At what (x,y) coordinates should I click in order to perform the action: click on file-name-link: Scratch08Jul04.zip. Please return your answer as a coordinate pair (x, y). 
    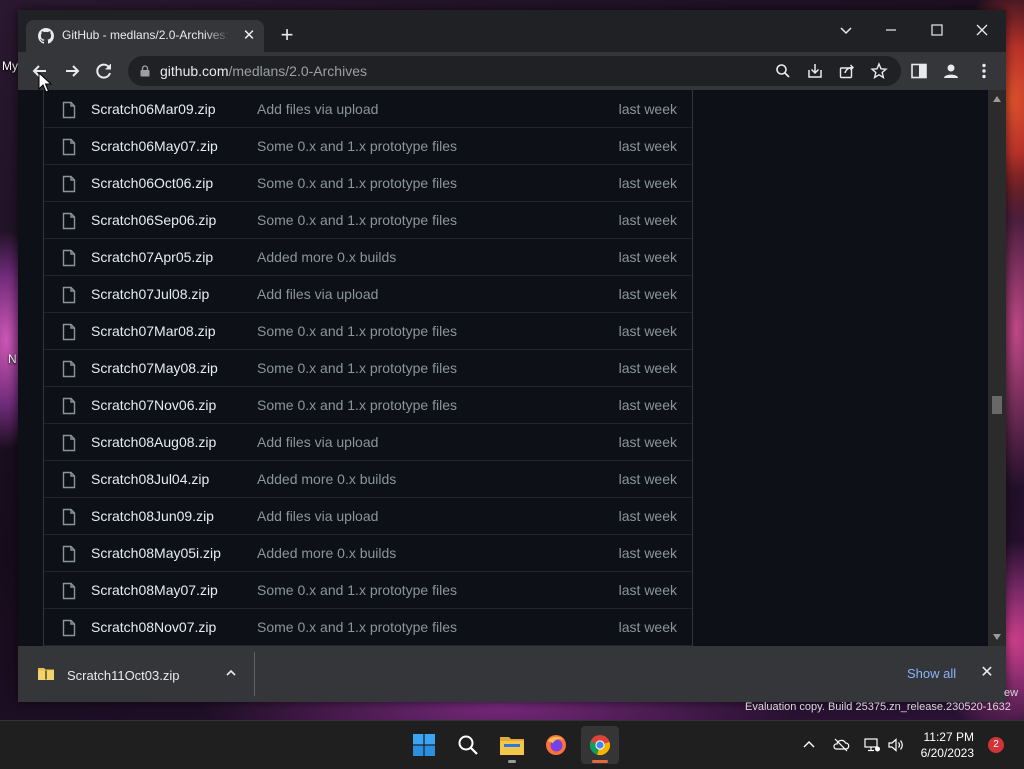
    Looking at the image, I should click on (150, 479).